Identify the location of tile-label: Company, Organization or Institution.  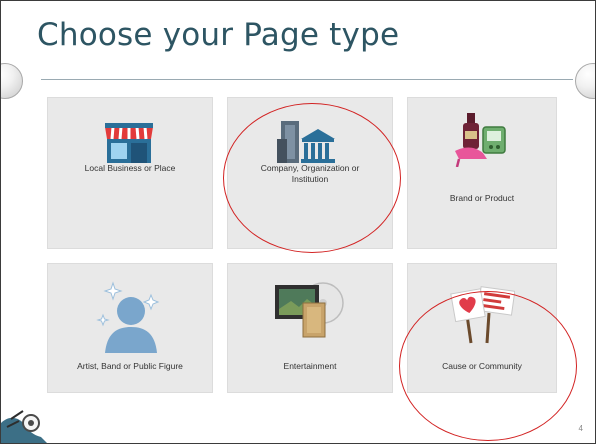
(310, 173).